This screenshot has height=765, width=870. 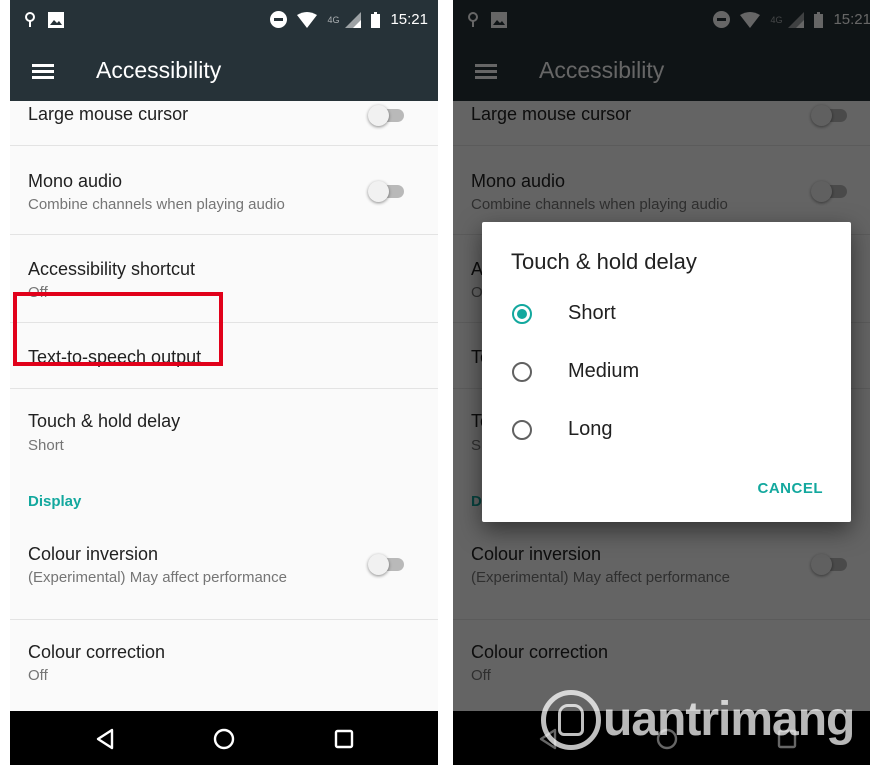 What do you see at coordinates (604, 371) in the screenshot?
I see `option-label: Medium` at bounding box center [604, 371].